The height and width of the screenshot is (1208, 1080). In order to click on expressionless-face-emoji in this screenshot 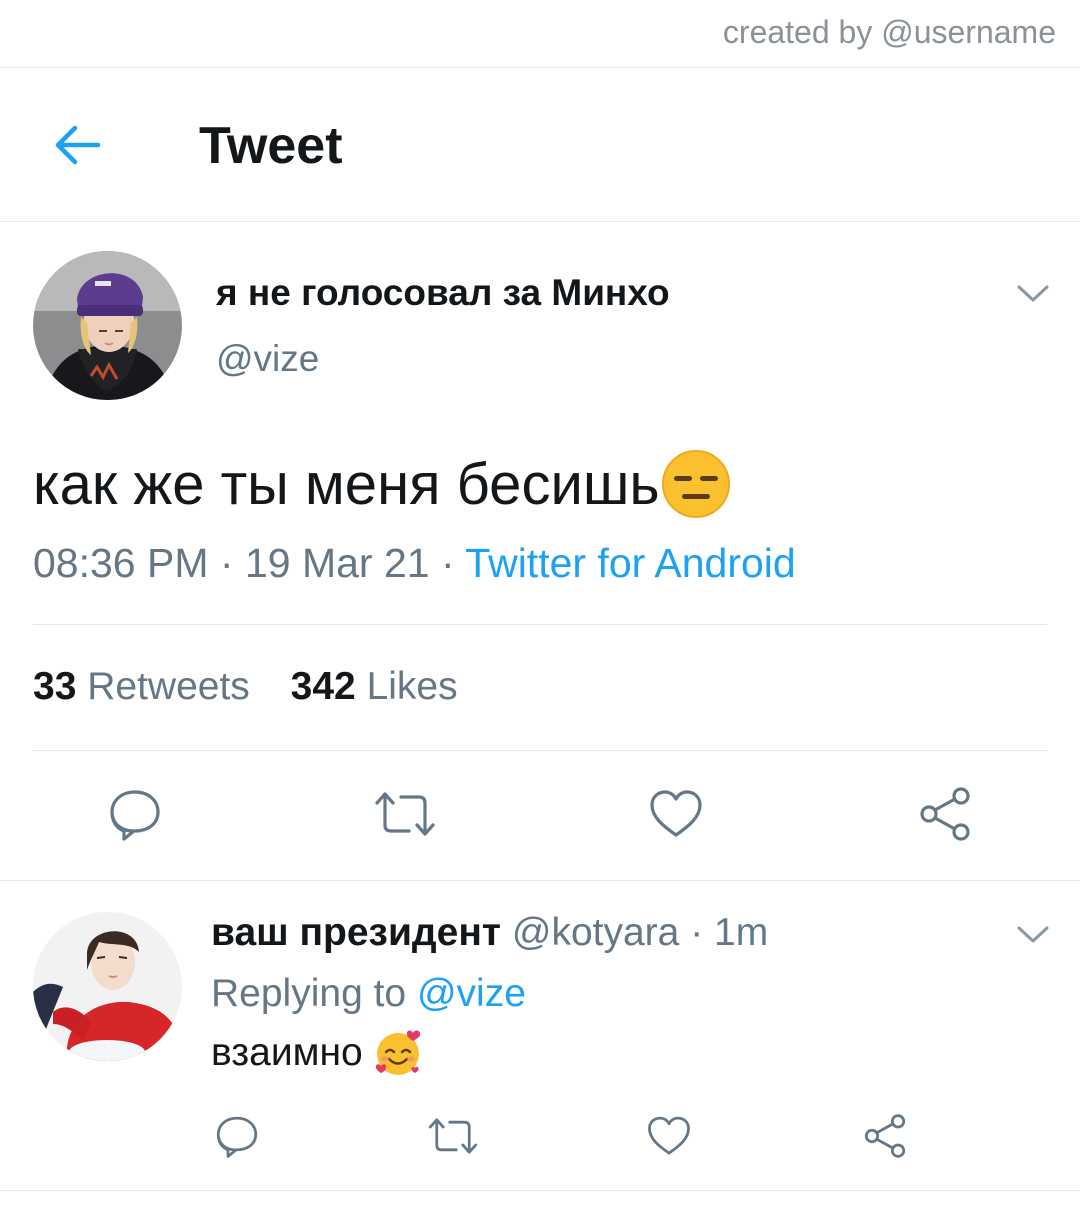, I will do `click(695, 484)`.